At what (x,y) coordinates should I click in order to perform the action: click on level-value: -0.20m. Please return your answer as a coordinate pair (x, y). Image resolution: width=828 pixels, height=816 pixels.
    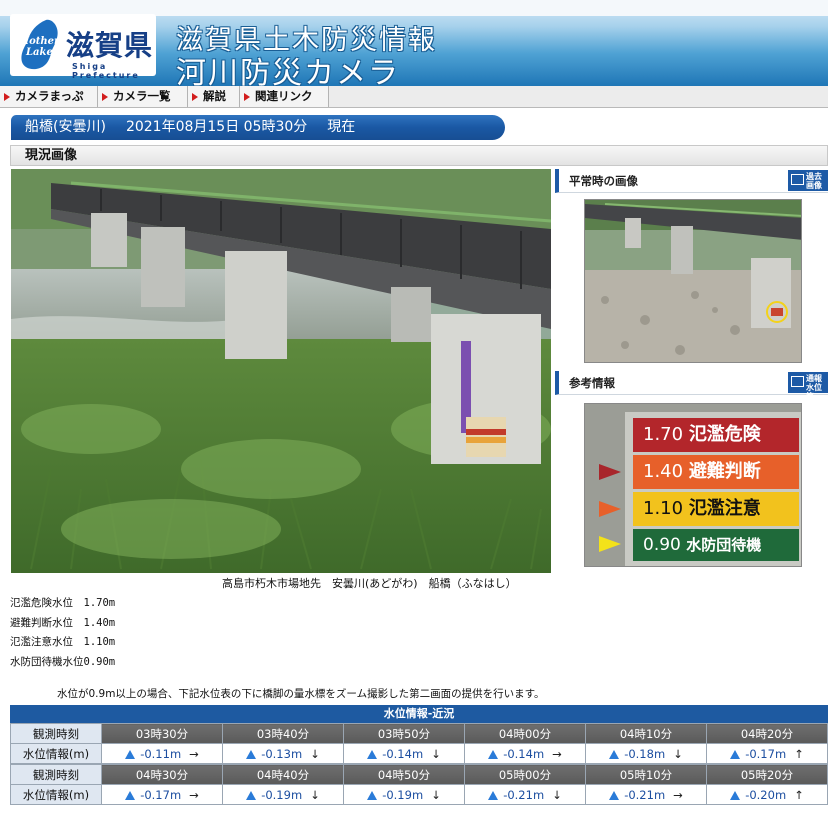
    Looking at the image, I should click on (766, 794).